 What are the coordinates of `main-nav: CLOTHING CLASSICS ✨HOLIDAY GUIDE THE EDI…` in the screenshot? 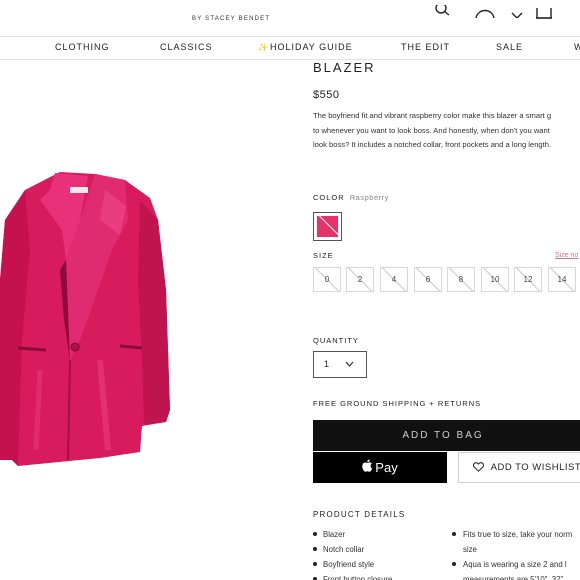 It's located at (290, 48).